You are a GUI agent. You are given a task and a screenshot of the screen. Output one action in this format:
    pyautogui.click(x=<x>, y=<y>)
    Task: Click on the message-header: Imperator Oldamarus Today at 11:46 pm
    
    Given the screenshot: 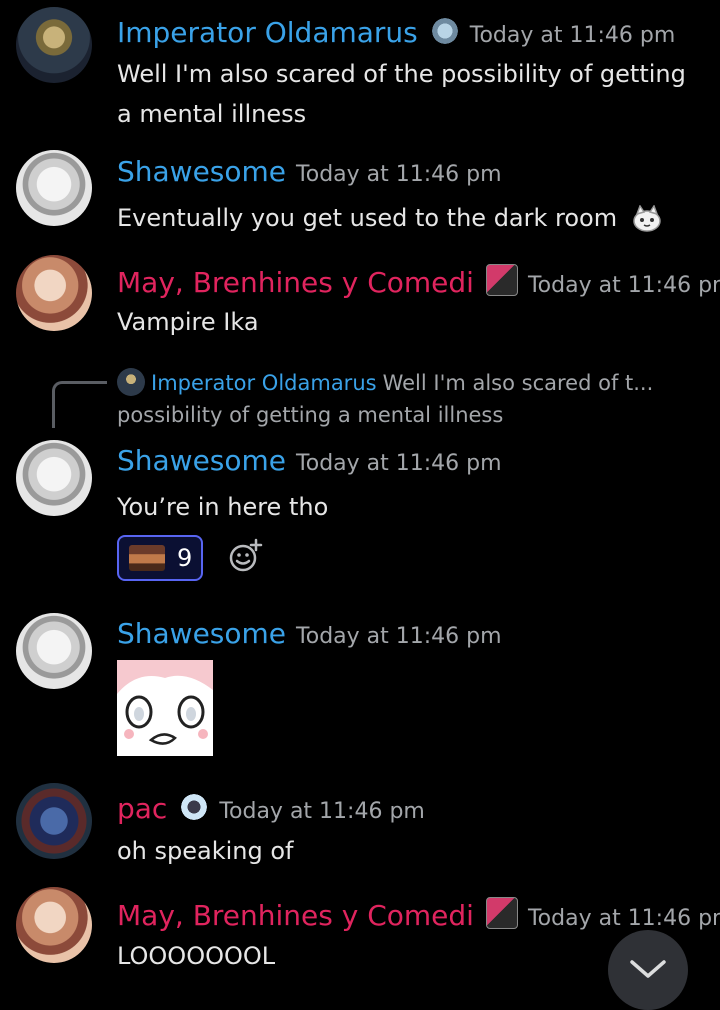 What is the action you would take?
    pyautogui.click(x=396, y=30)
    